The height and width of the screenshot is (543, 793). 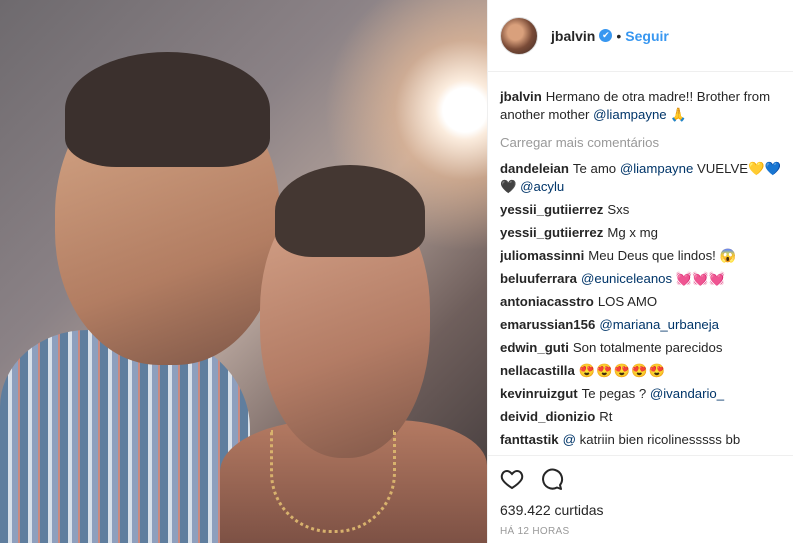 What do you see at coordinates (350, 211) in the screenshot?
I see `person-right-hair` at bounding box center [350, 211].